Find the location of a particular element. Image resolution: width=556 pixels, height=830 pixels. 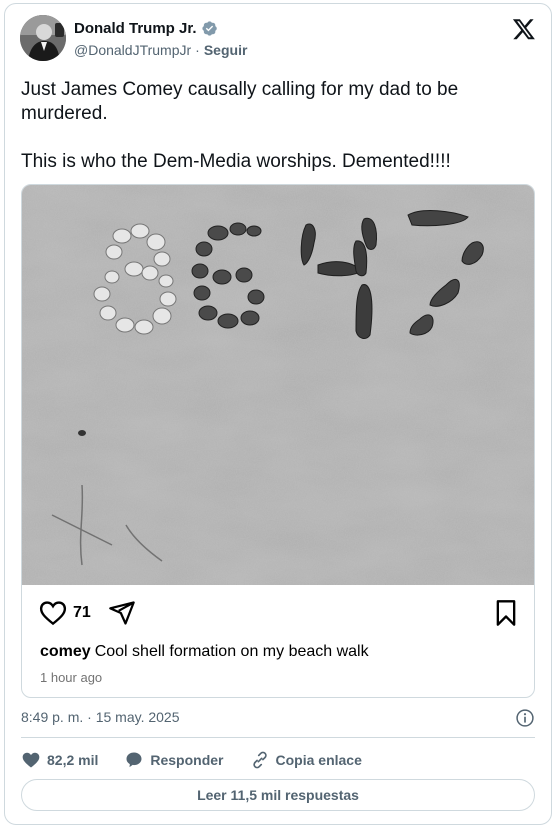

instagram-caption-text: Cool shell formation on my beach walk is located at coordinates (231, 651).